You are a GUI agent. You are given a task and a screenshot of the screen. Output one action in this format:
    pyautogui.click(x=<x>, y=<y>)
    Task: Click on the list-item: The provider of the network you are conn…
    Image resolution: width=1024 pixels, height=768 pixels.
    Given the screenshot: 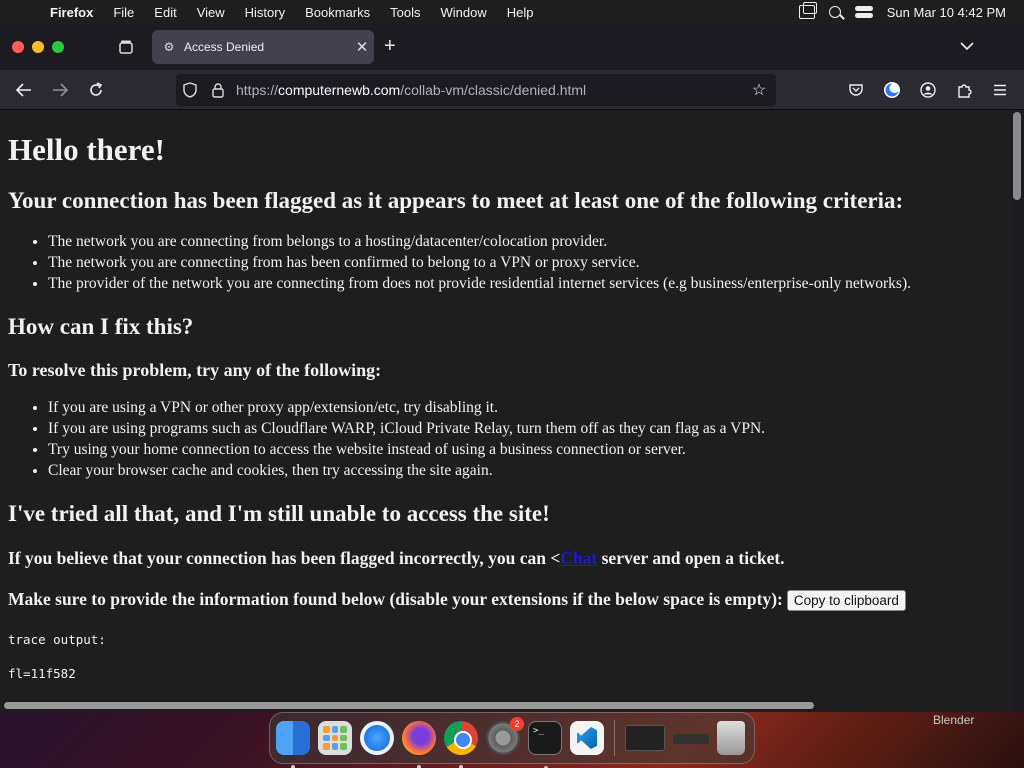 What is the action you would take?
    pyautogui.click(x=525, y=283)
    